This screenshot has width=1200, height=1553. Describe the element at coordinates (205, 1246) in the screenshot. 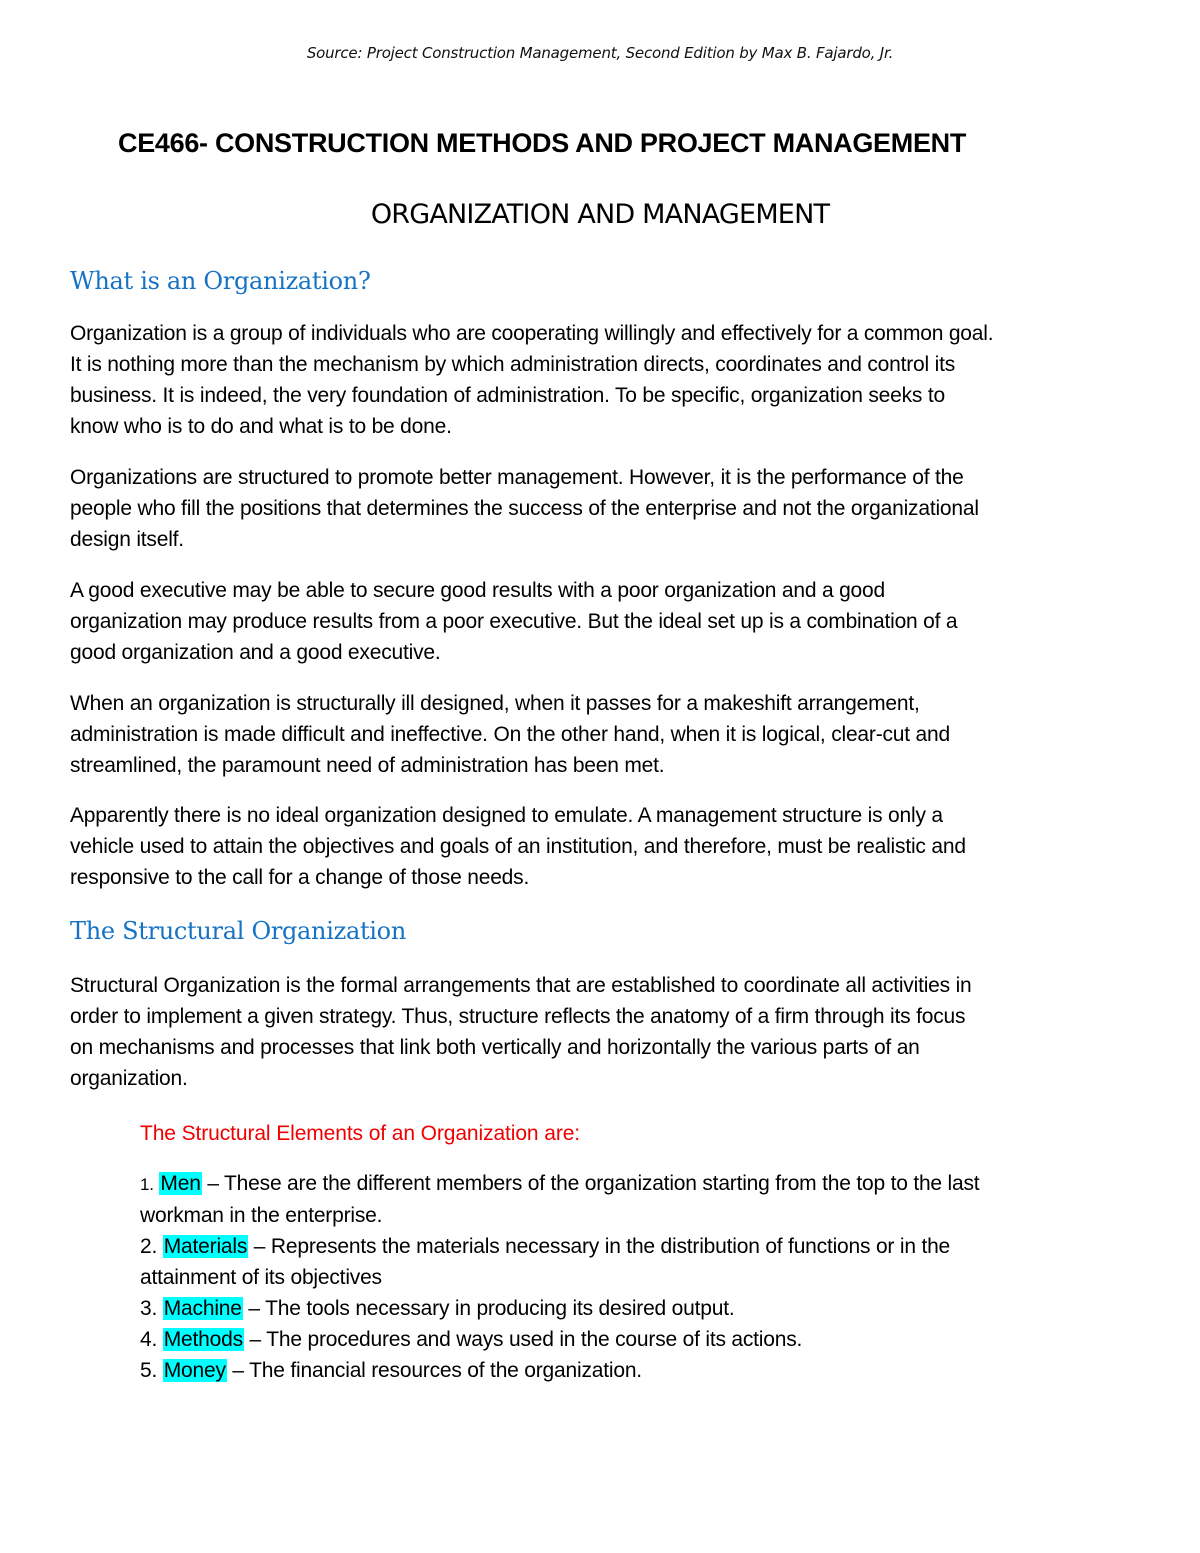

I see `highlighted-term: Materials` at that location.